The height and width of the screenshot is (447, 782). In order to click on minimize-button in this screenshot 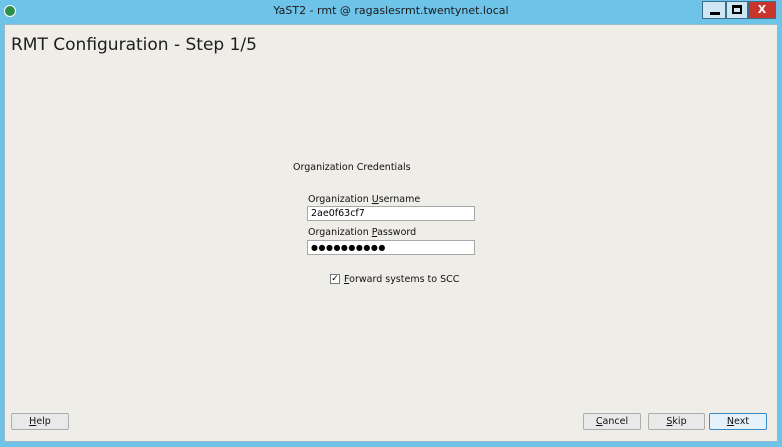, I will do `click(714, 10)`.